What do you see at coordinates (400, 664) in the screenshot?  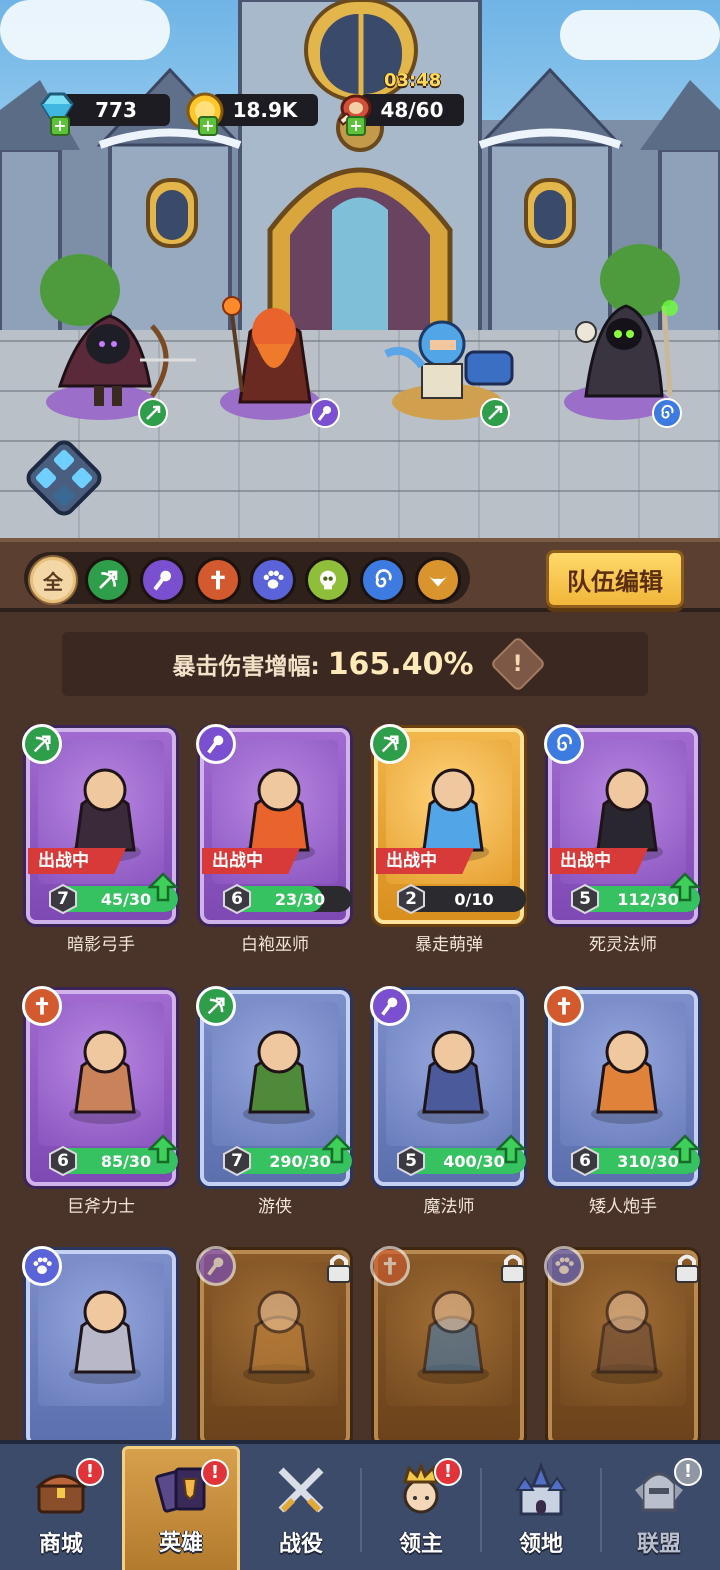 I see `crit-value: 165.40%` at bounding box center [400, 664].